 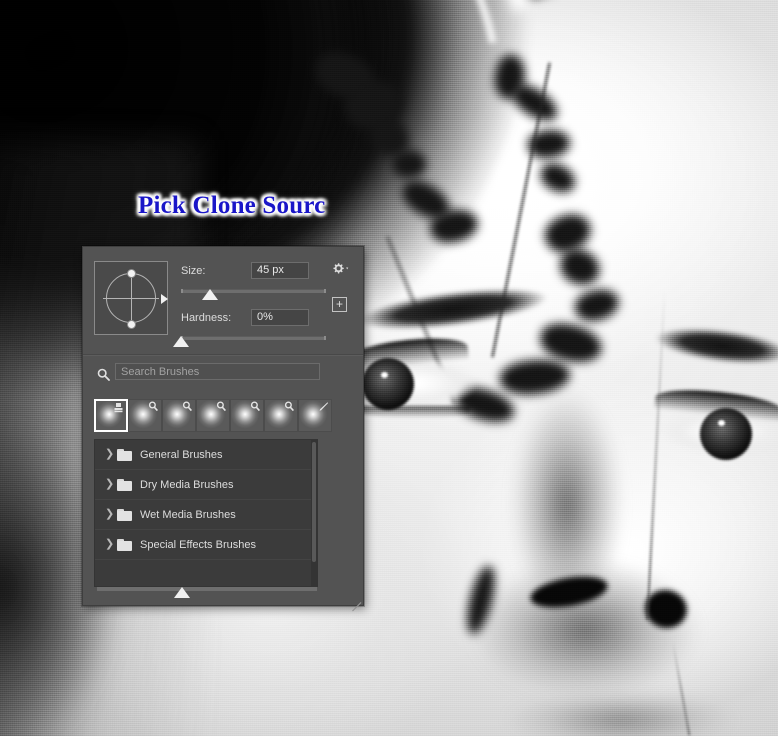 What do you see at coordinates (103, 376) in the screenshot?
I see `search-icon` at bounding box center [103, 376].